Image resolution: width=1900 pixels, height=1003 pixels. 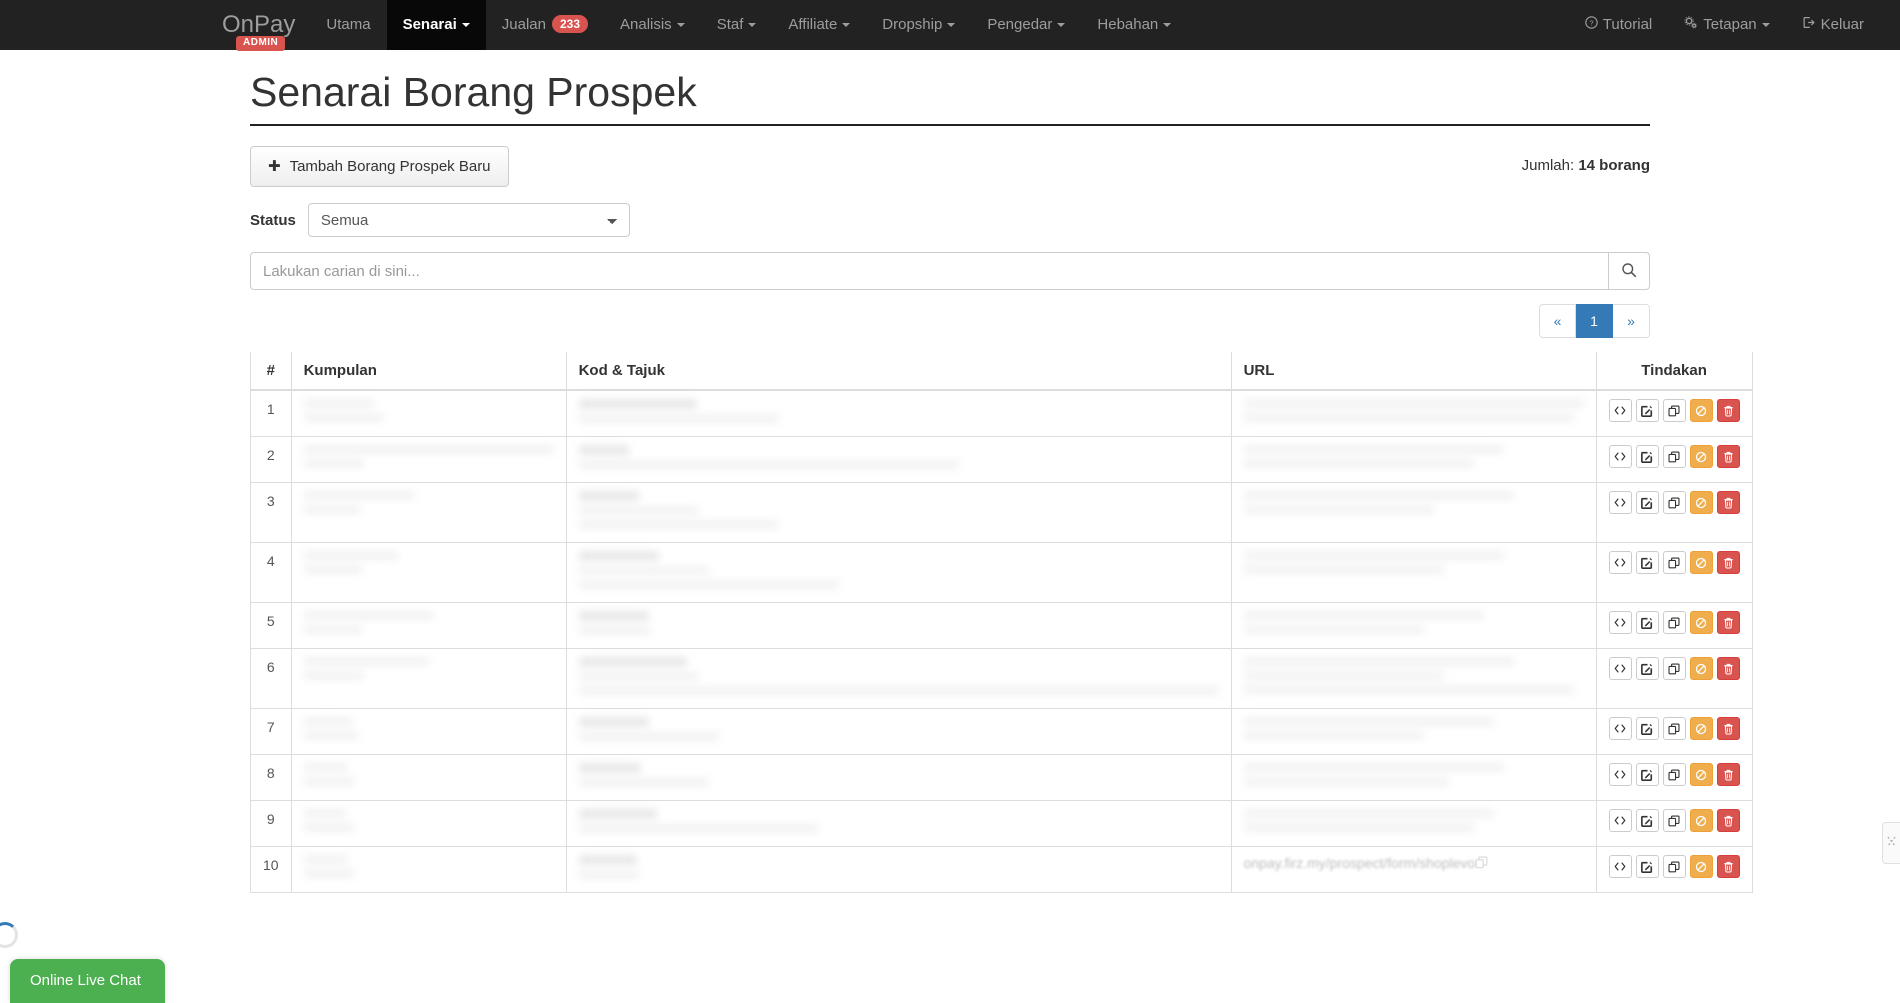 I want to click on nav-item-pengedar: Pengedar, so click(x=1026, y=25).